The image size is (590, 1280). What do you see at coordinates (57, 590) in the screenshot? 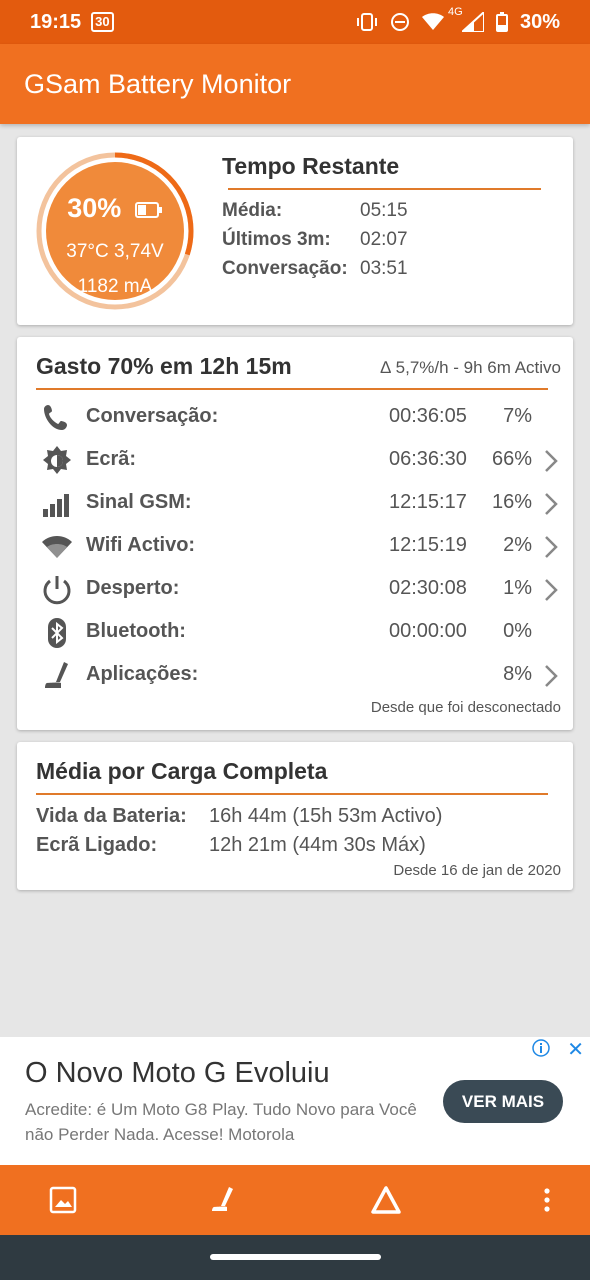
I see `power-icon` at bounding box center [57, 590].